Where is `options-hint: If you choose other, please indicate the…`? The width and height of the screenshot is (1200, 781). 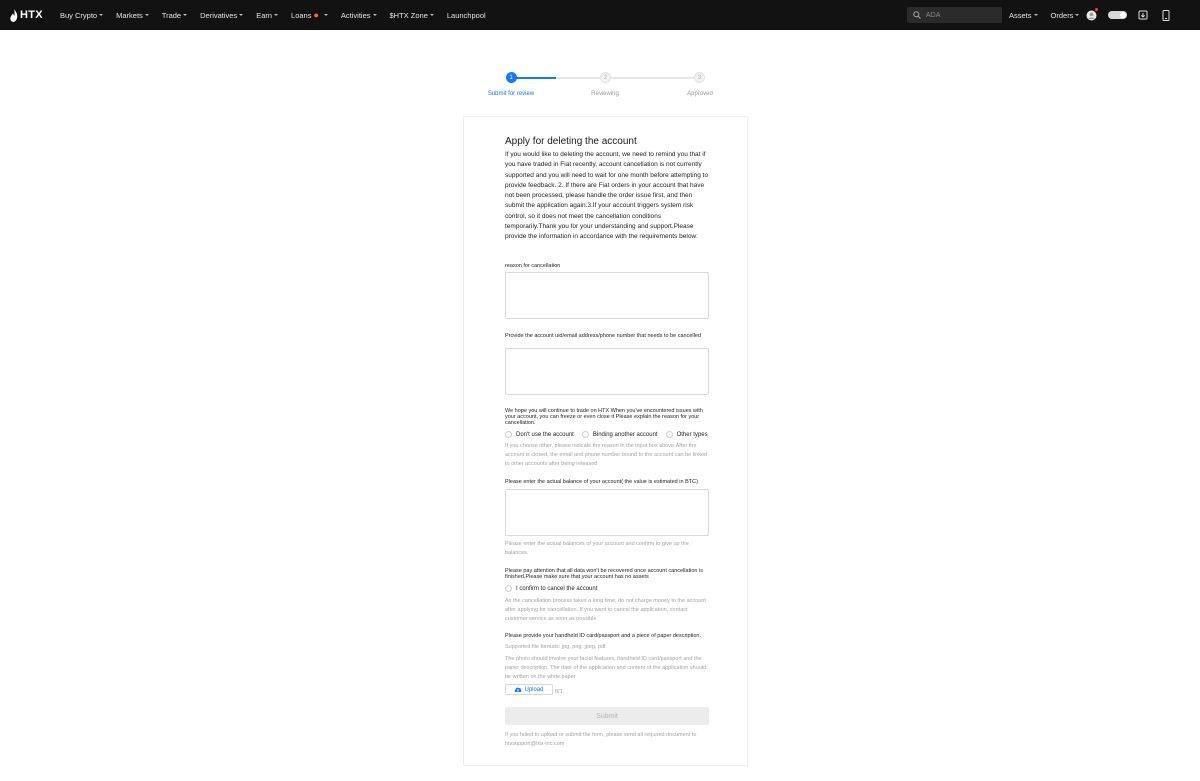
options-hint: If you choose other, please indicate the… is located at coordinates (606, 455).